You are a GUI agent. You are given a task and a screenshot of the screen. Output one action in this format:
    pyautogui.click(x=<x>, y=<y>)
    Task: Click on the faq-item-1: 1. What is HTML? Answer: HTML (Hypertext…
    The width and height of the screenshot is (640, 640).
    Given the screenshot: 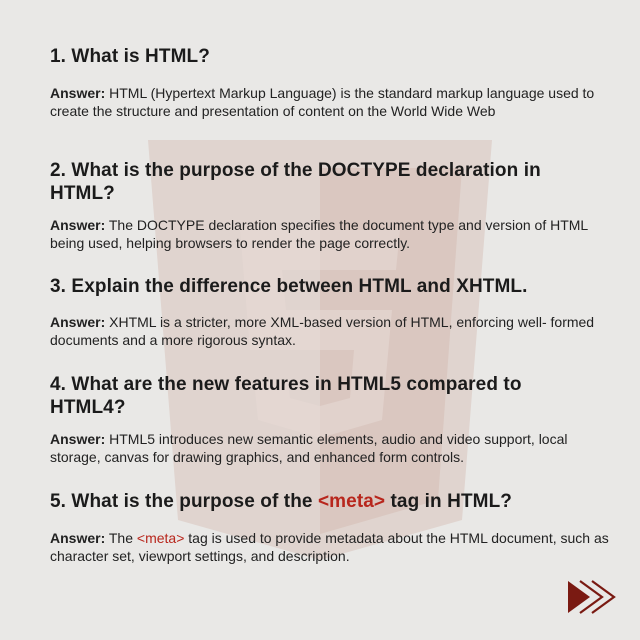 What is the action you would take?
    pyautogui.click(x=330, y=82)
    